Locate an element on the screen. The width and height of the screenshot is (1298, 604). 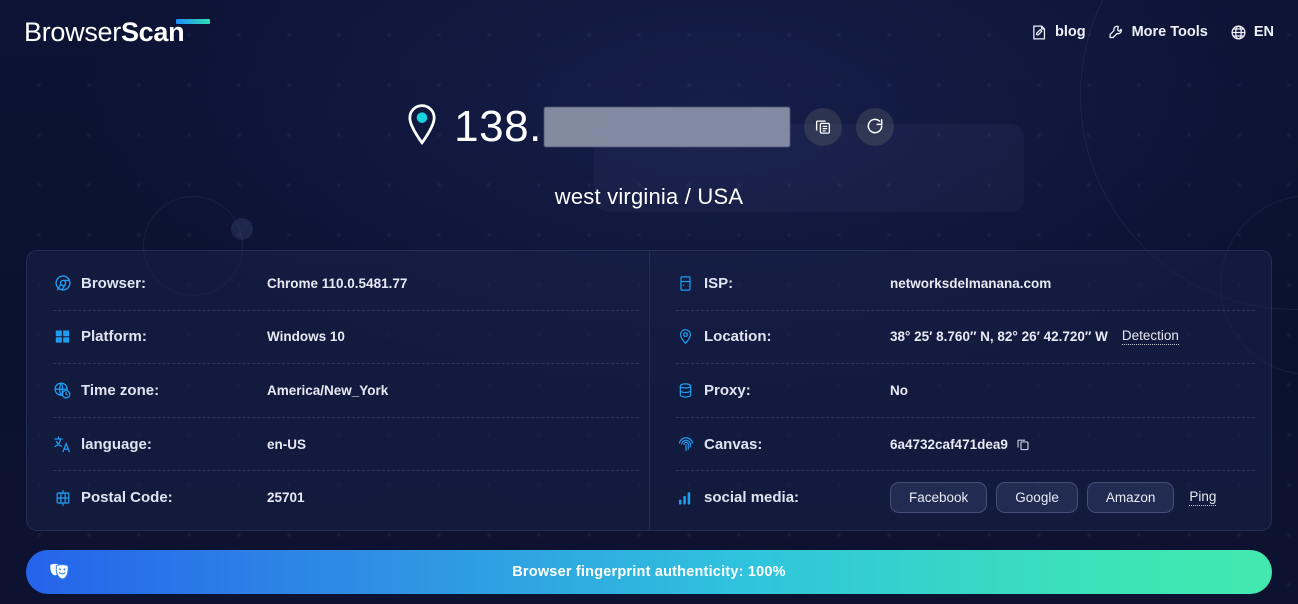
social-button-amazon: Amazon is located at coordinates (1130, 498).